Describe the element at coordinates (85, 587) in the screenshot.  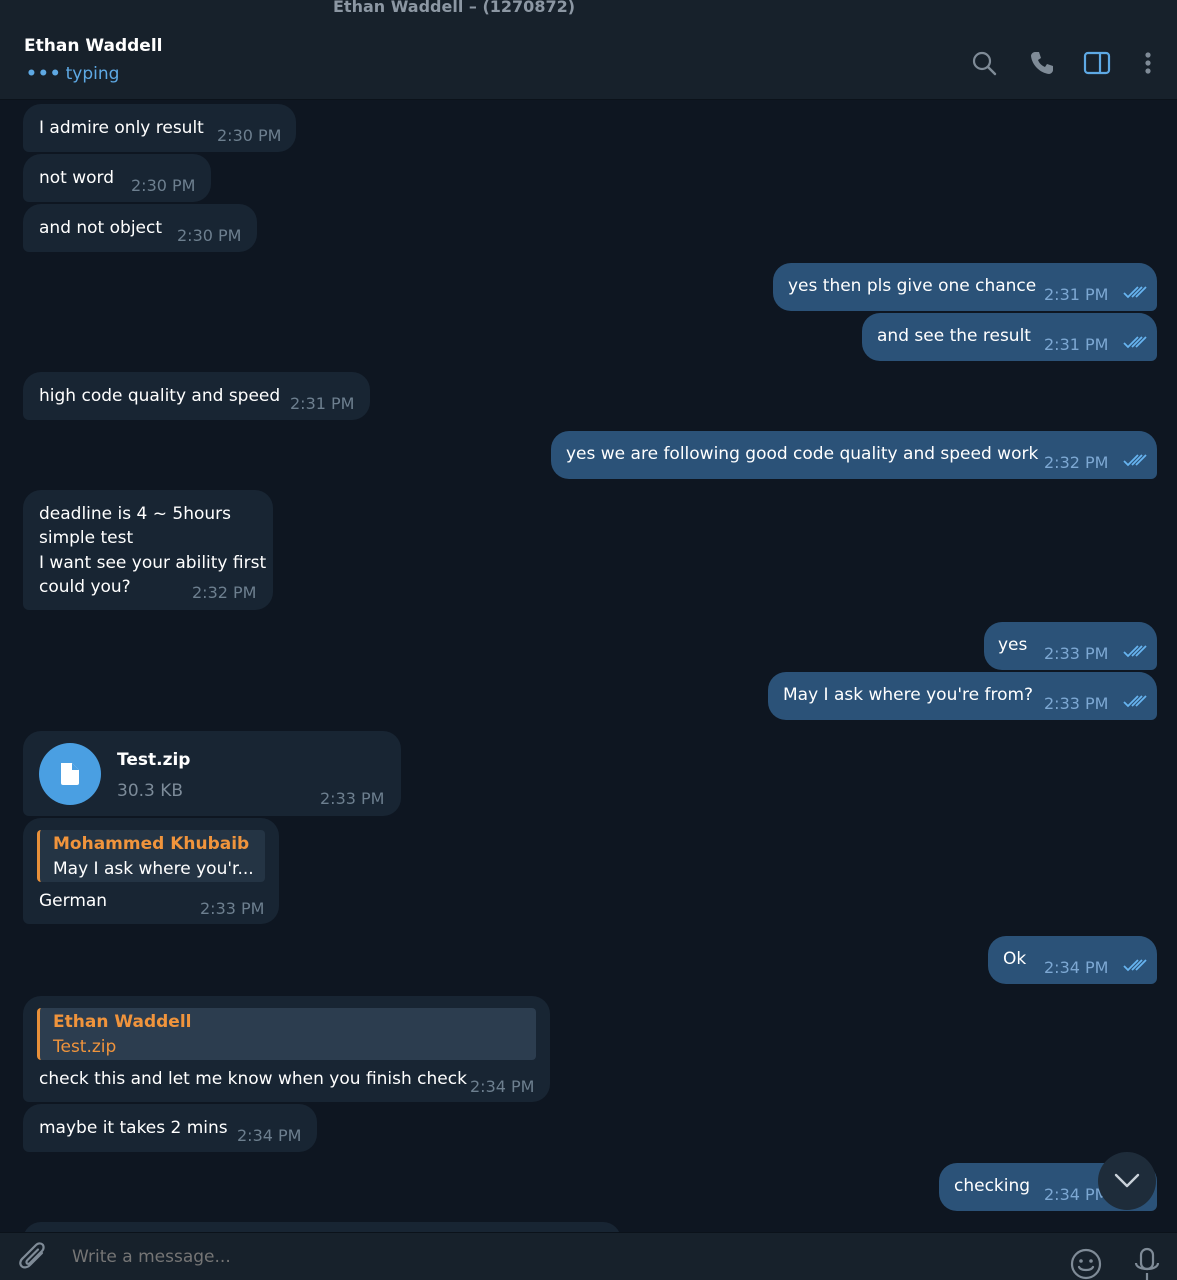
I see `message-line: could you?` at that location.